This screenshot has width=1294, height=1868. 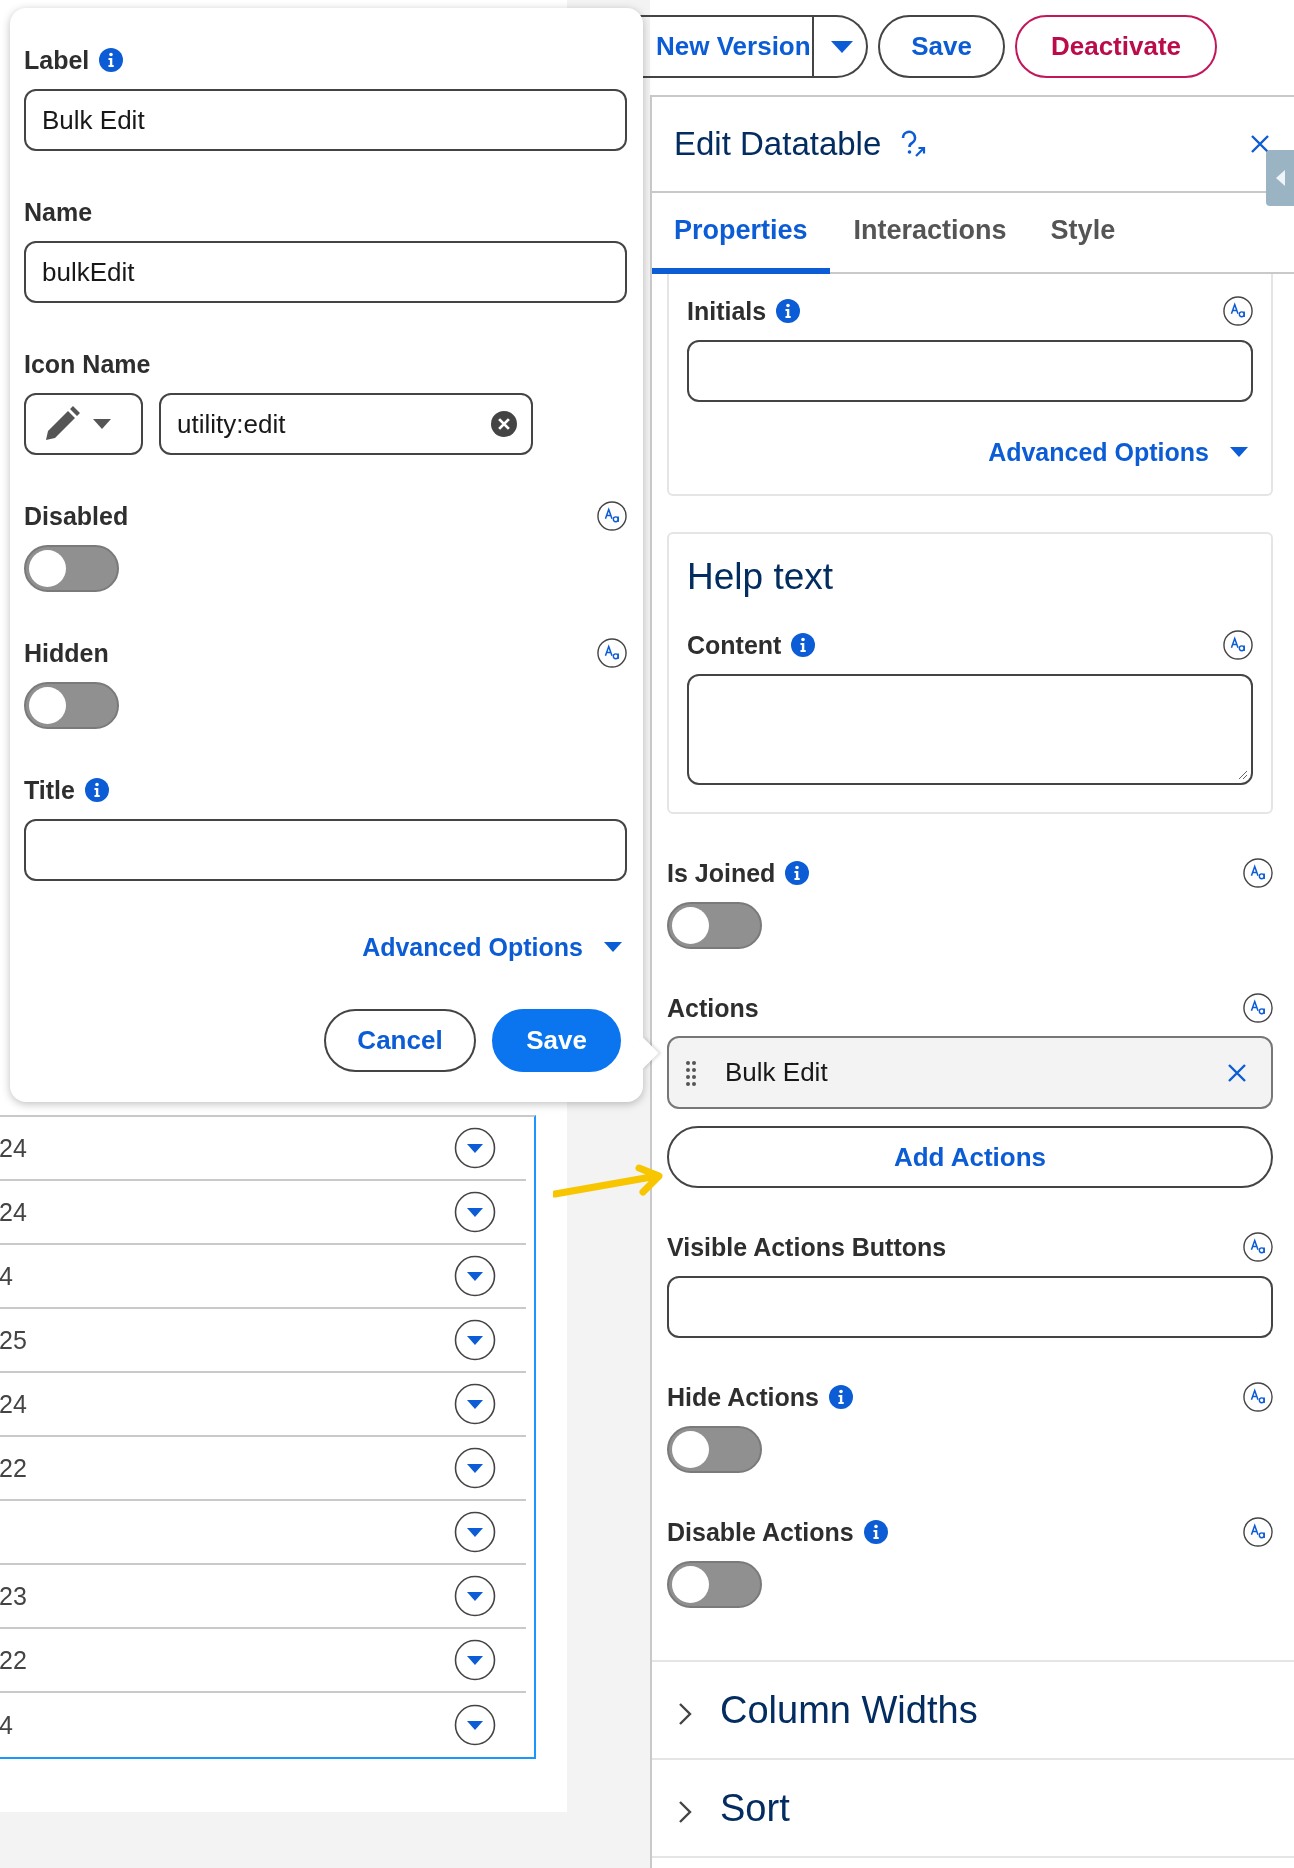 What do you see at coordinates (970, 1072) in the screenshot?
I see `action-item: Bulk Edit` at bounding box center [970, 1072].